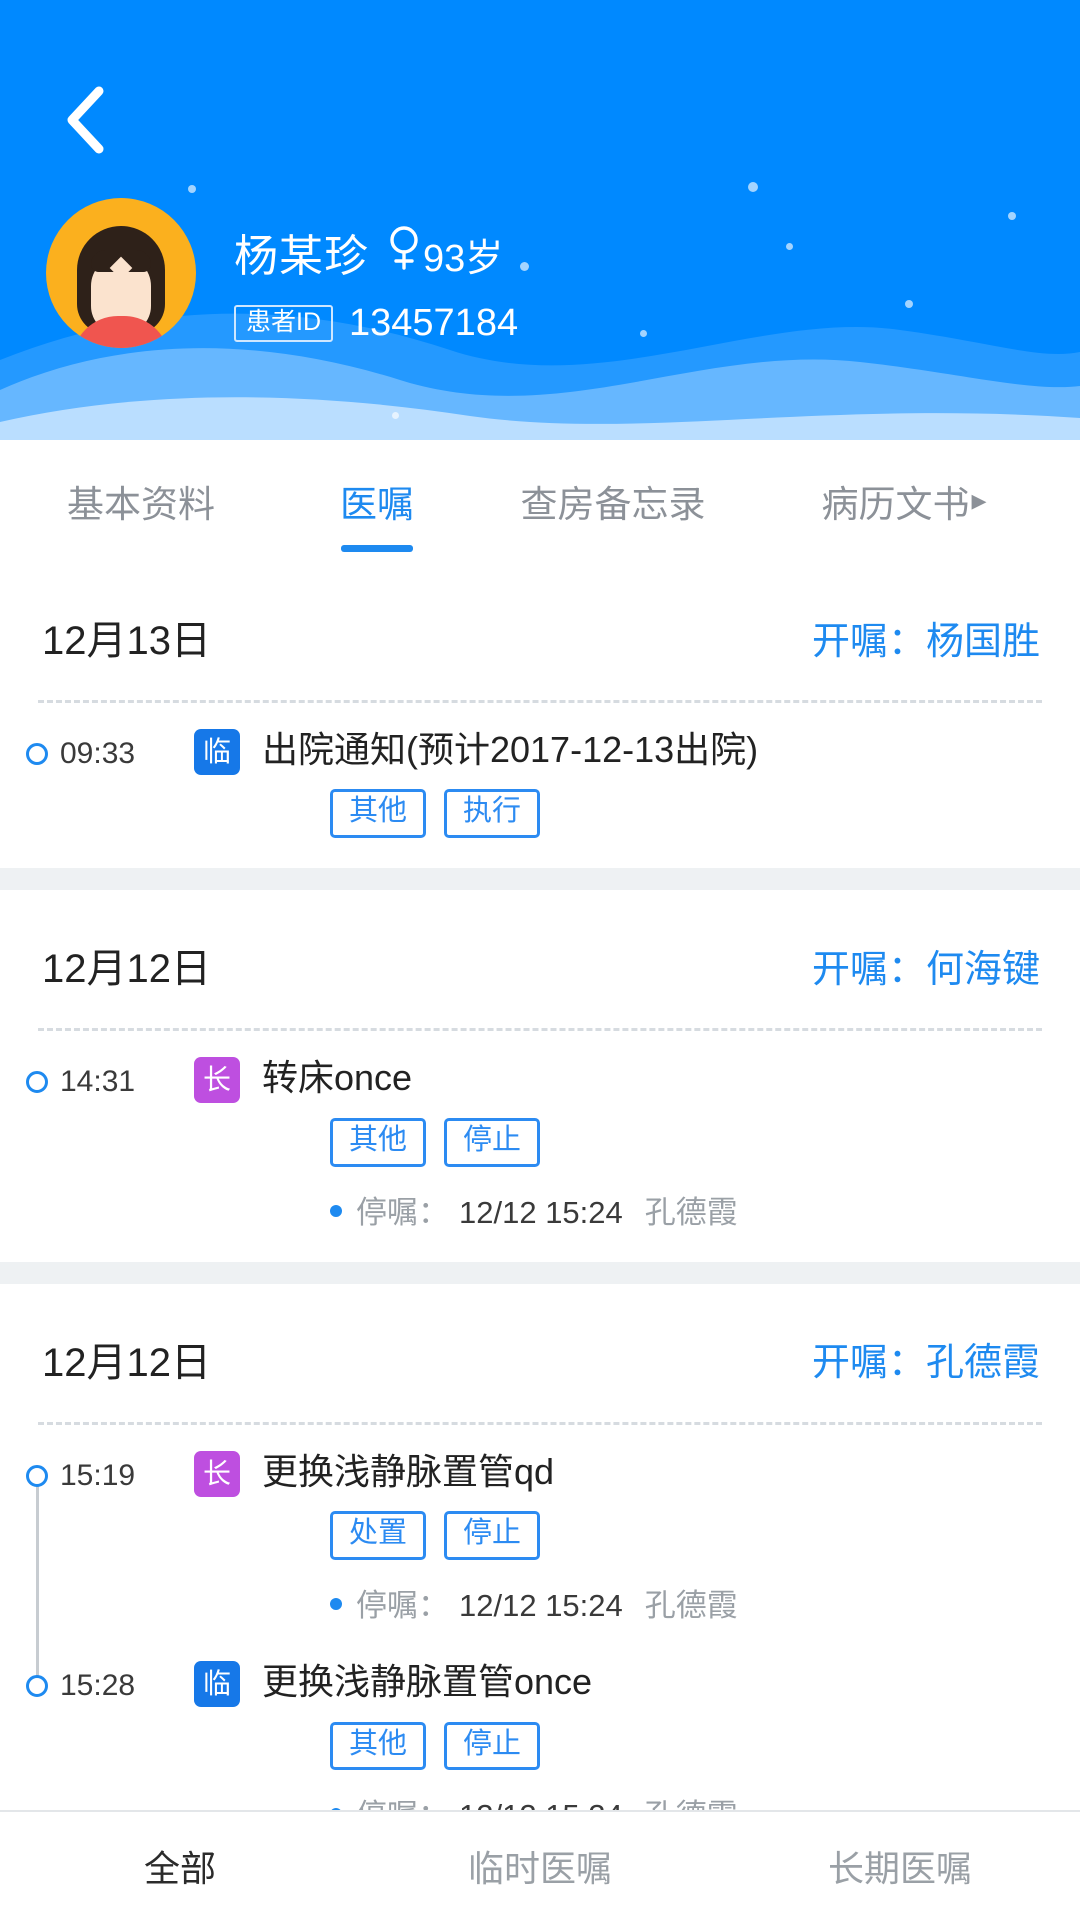  I want to click on order-content: 转床once 其他 停止 停嘱： 12/12 15:24 孔德霞, so click(671, 1144).